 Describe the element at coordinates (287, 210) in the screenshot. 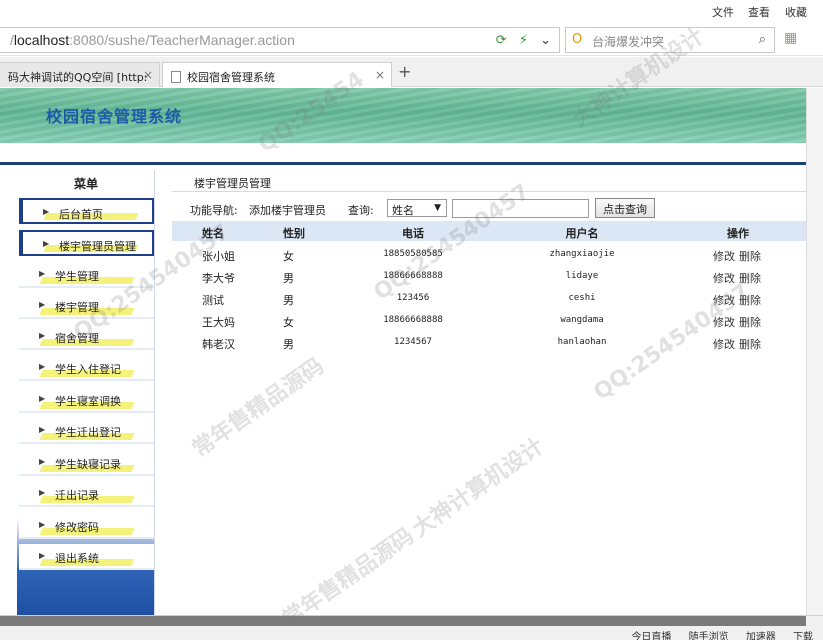

I see `add-admin-link: 添加楼宇管理员` at that location.